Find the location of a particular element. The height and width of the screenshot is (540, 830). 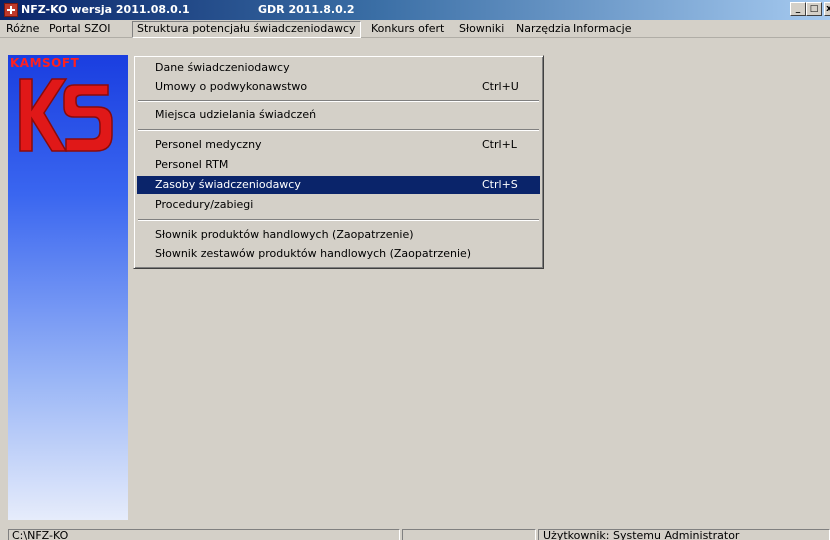

status-middle is located at coordinates (469, 534).